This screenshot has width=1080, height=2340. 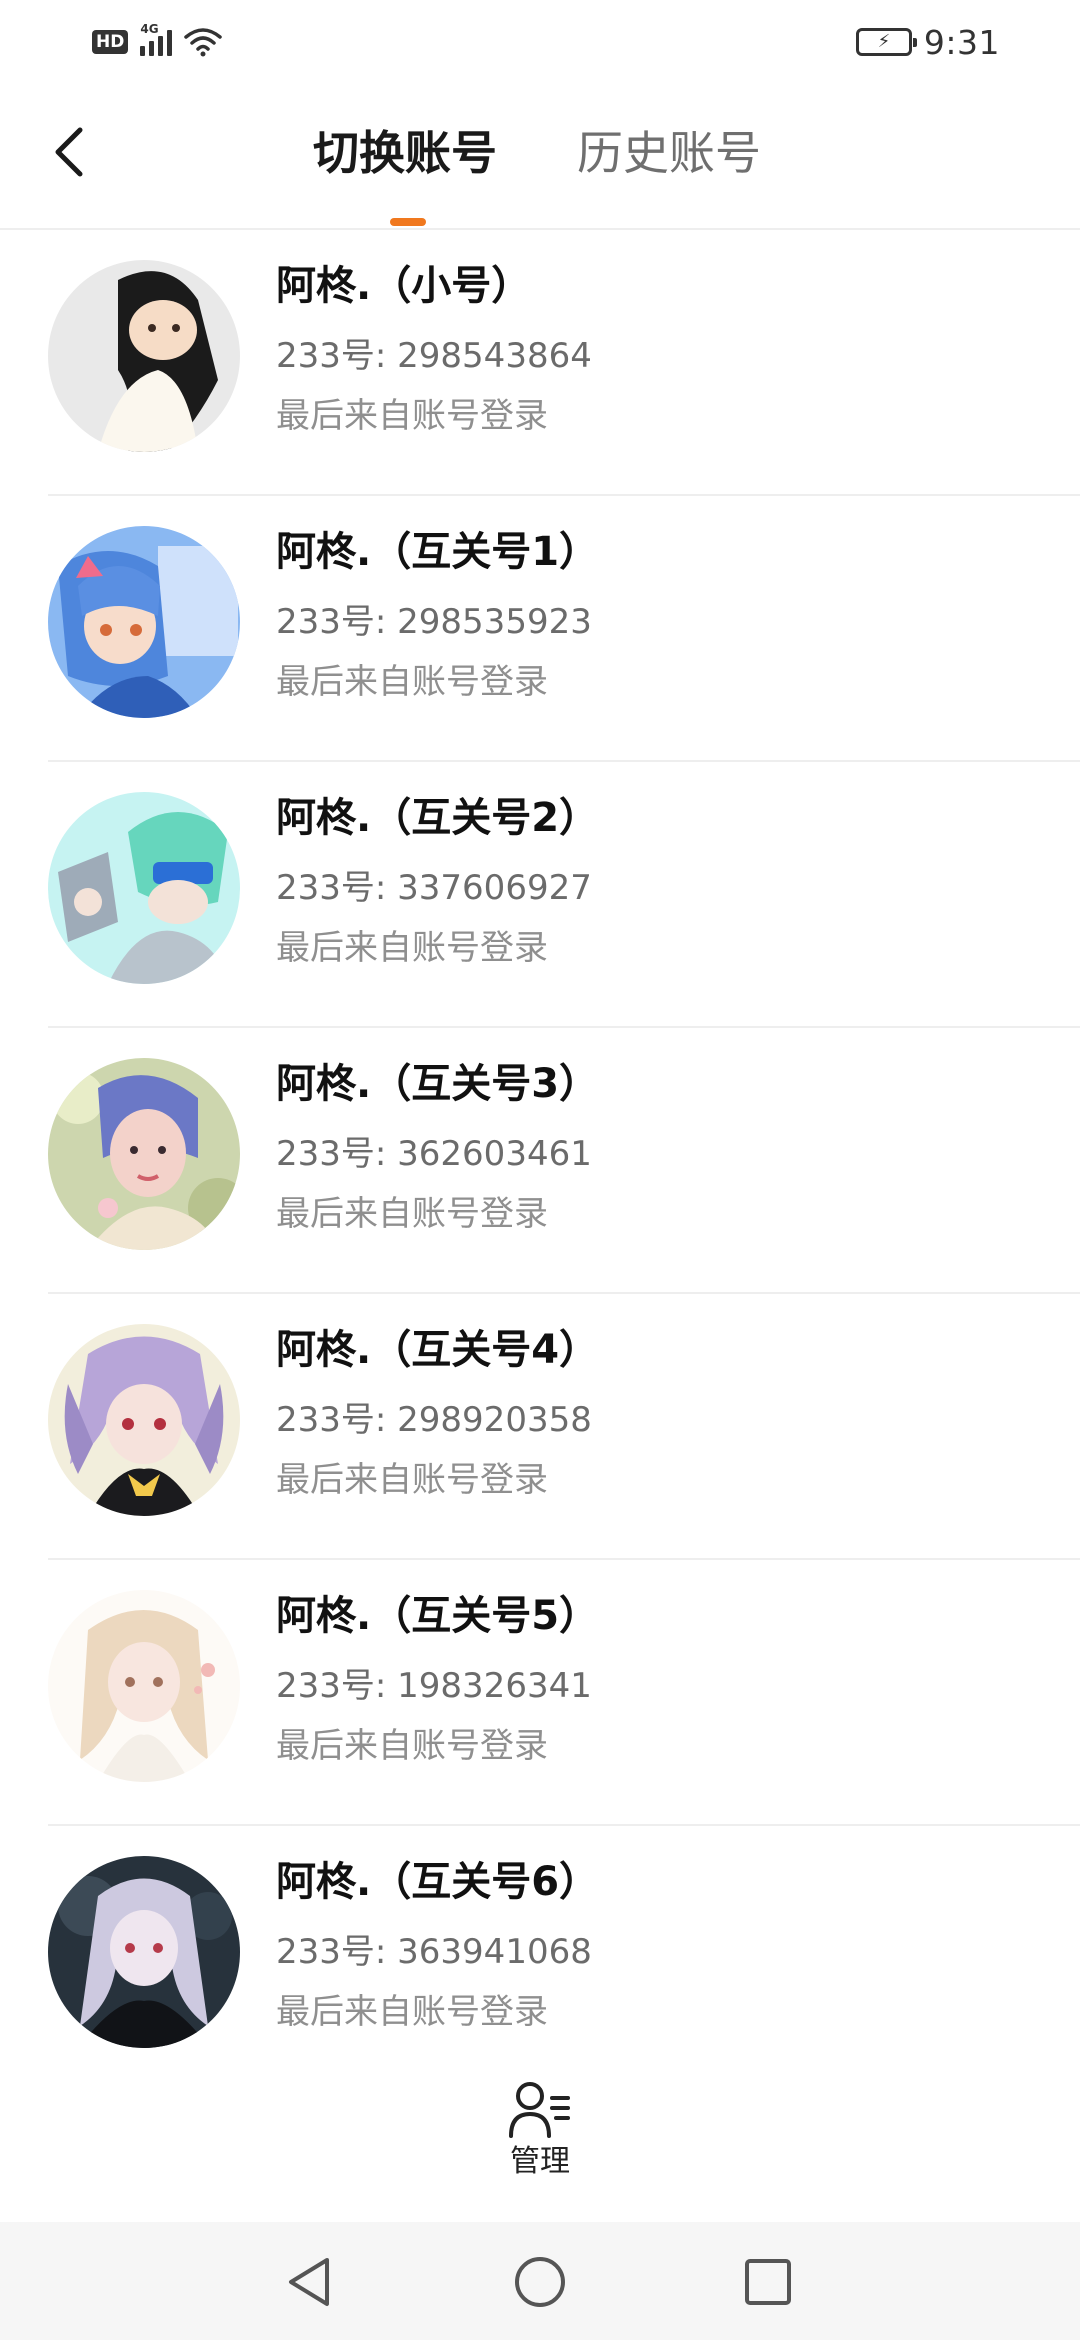 I want to click on account-item: 阿柊.（互关号6） 233号: 363941068 最后来自账号登录, so click(x=540, y=1959).